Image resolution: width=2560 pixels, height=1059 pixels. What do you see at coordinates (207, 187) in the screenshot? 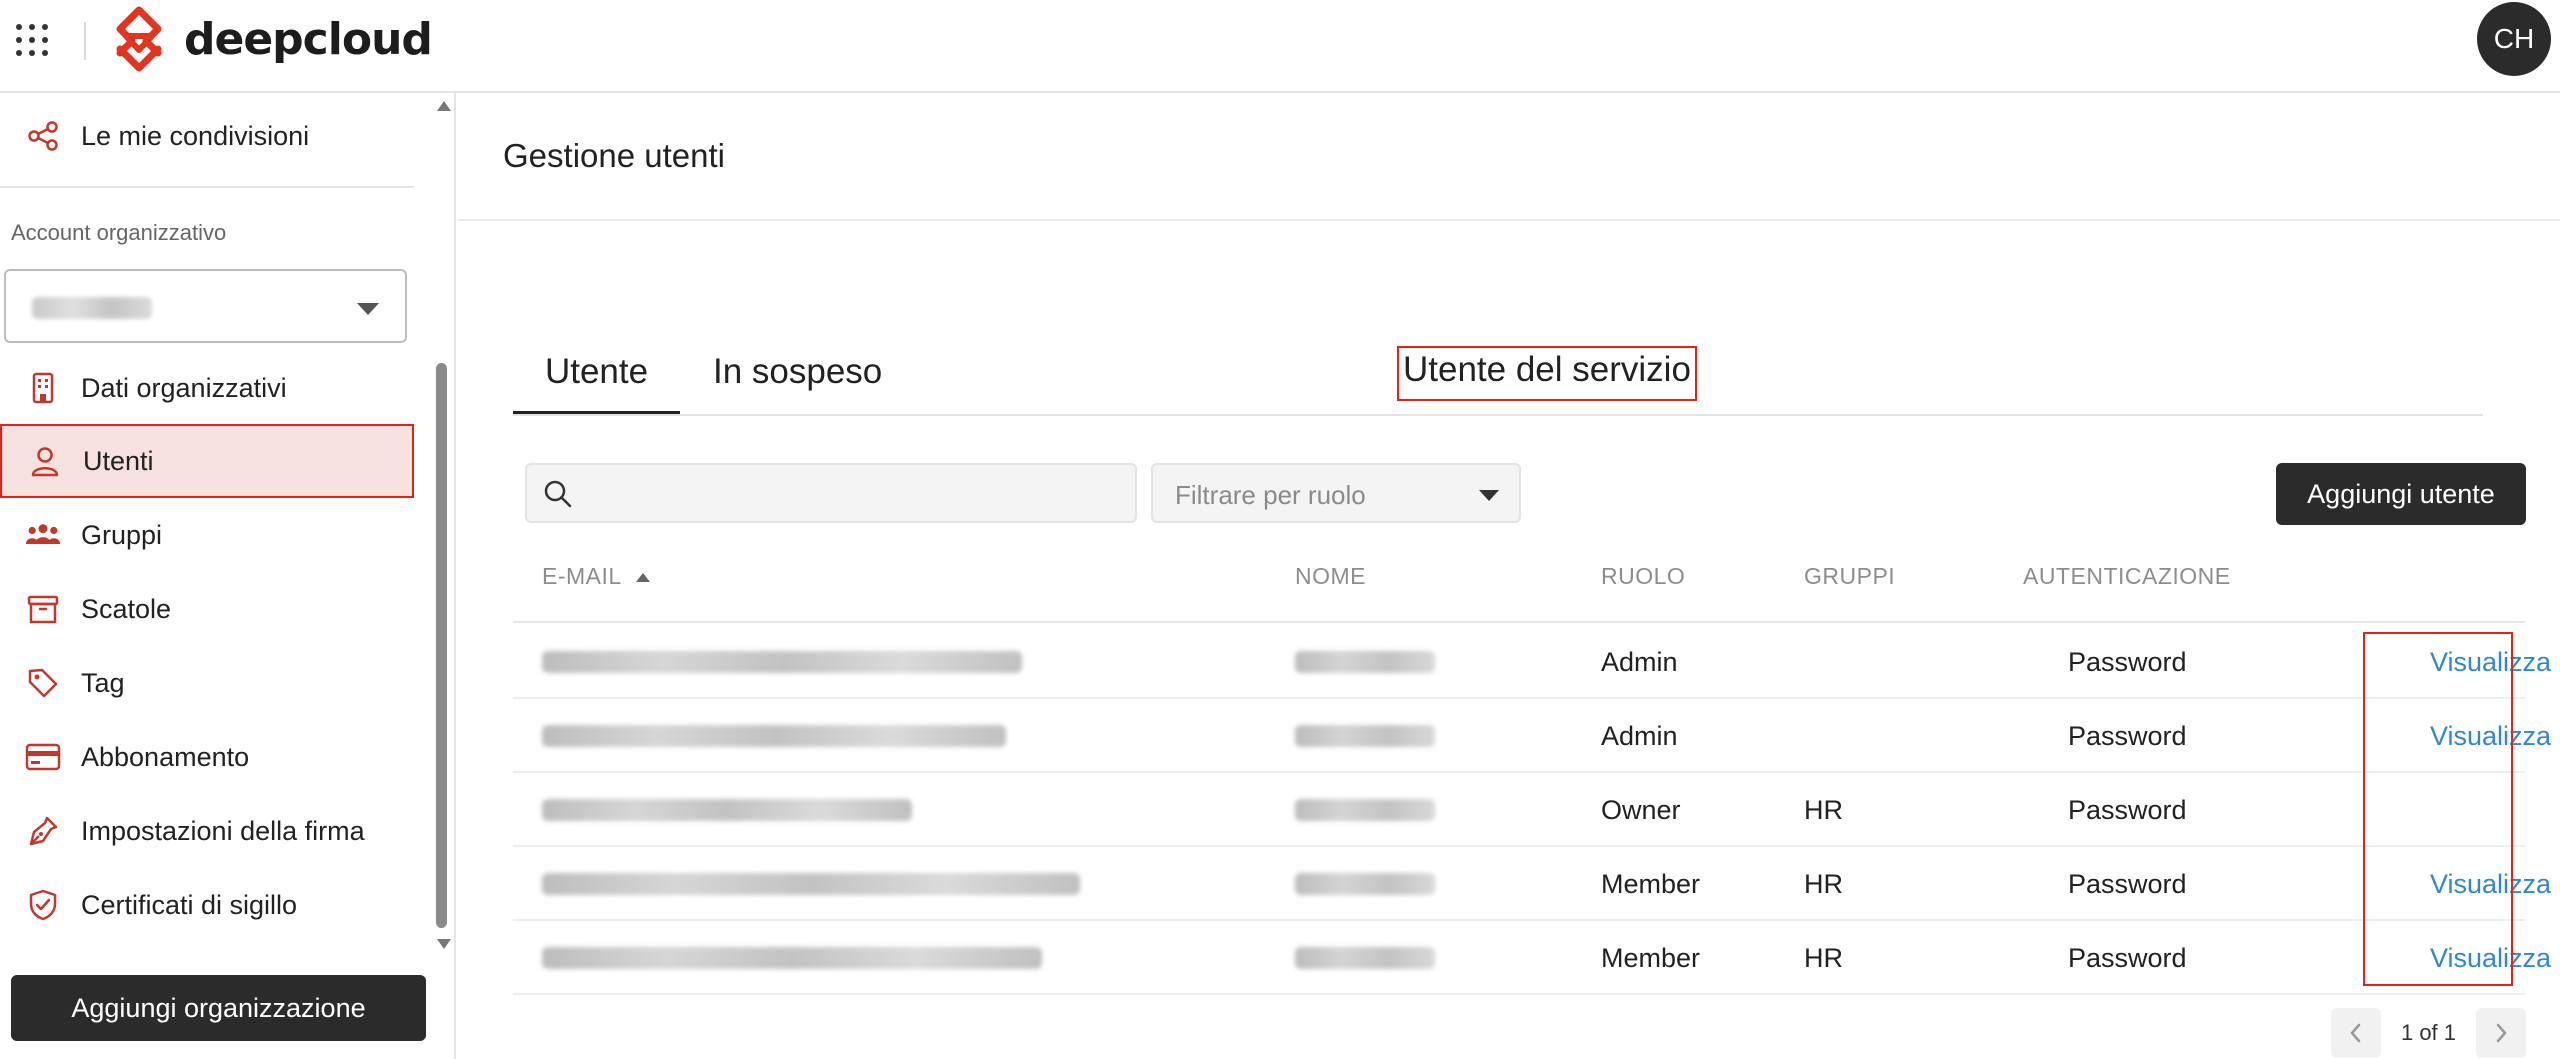
I see `sidebar-divider` at bounding box center [207, 187].